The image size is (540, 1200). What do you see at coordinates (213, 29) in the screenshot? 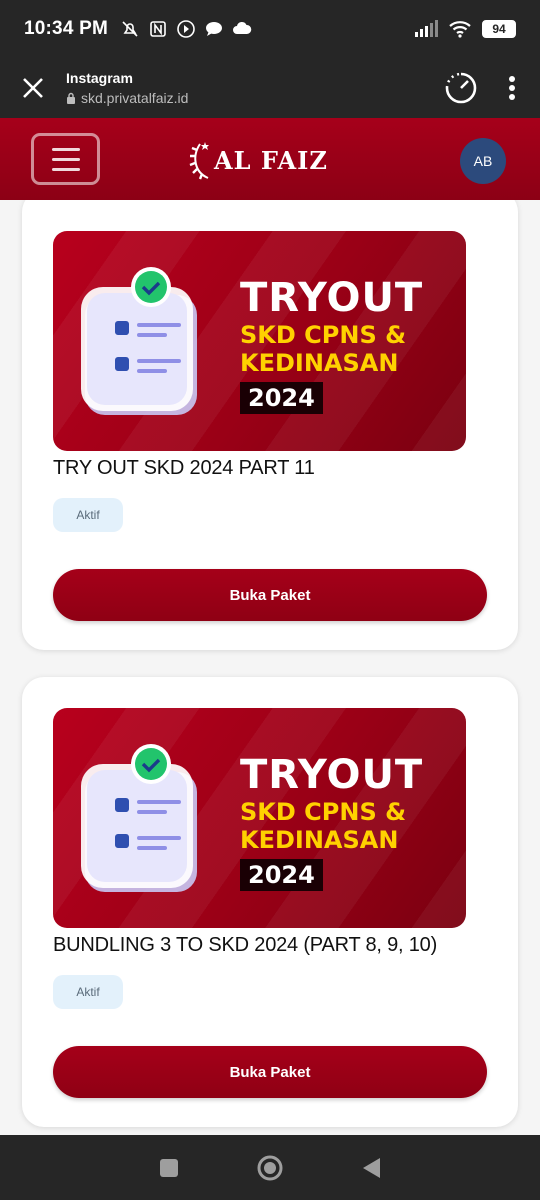
I see `chat-icon` at bounding box center [213, 29].